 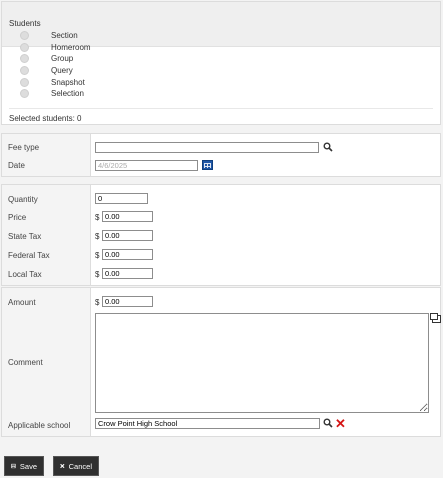 What do you see at coordinates (97, 217) in the screenshot?
I see `price-currency: $` at bounding box center [97, 217].